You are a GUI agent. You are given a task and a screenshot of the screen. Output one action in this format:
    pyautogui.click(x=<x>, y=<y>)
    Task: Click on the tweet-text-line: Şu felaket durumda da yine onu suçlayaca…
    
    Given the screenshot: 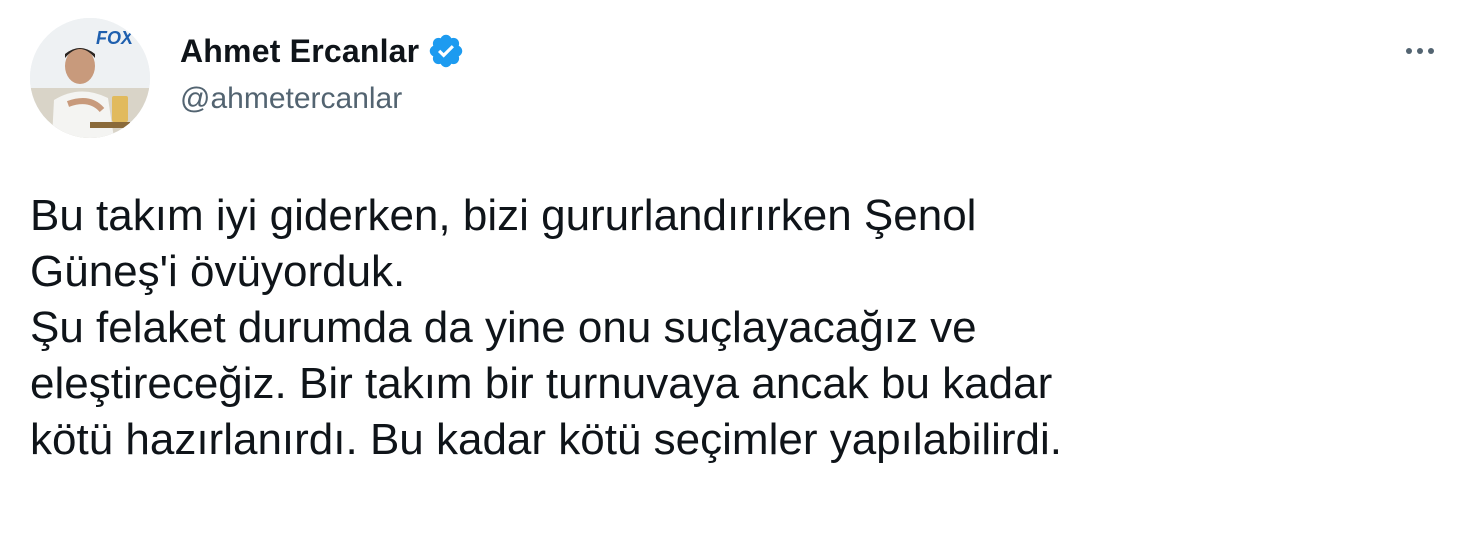 What is the action you would take?
    pyautogui.click(x=503, y=327)
    